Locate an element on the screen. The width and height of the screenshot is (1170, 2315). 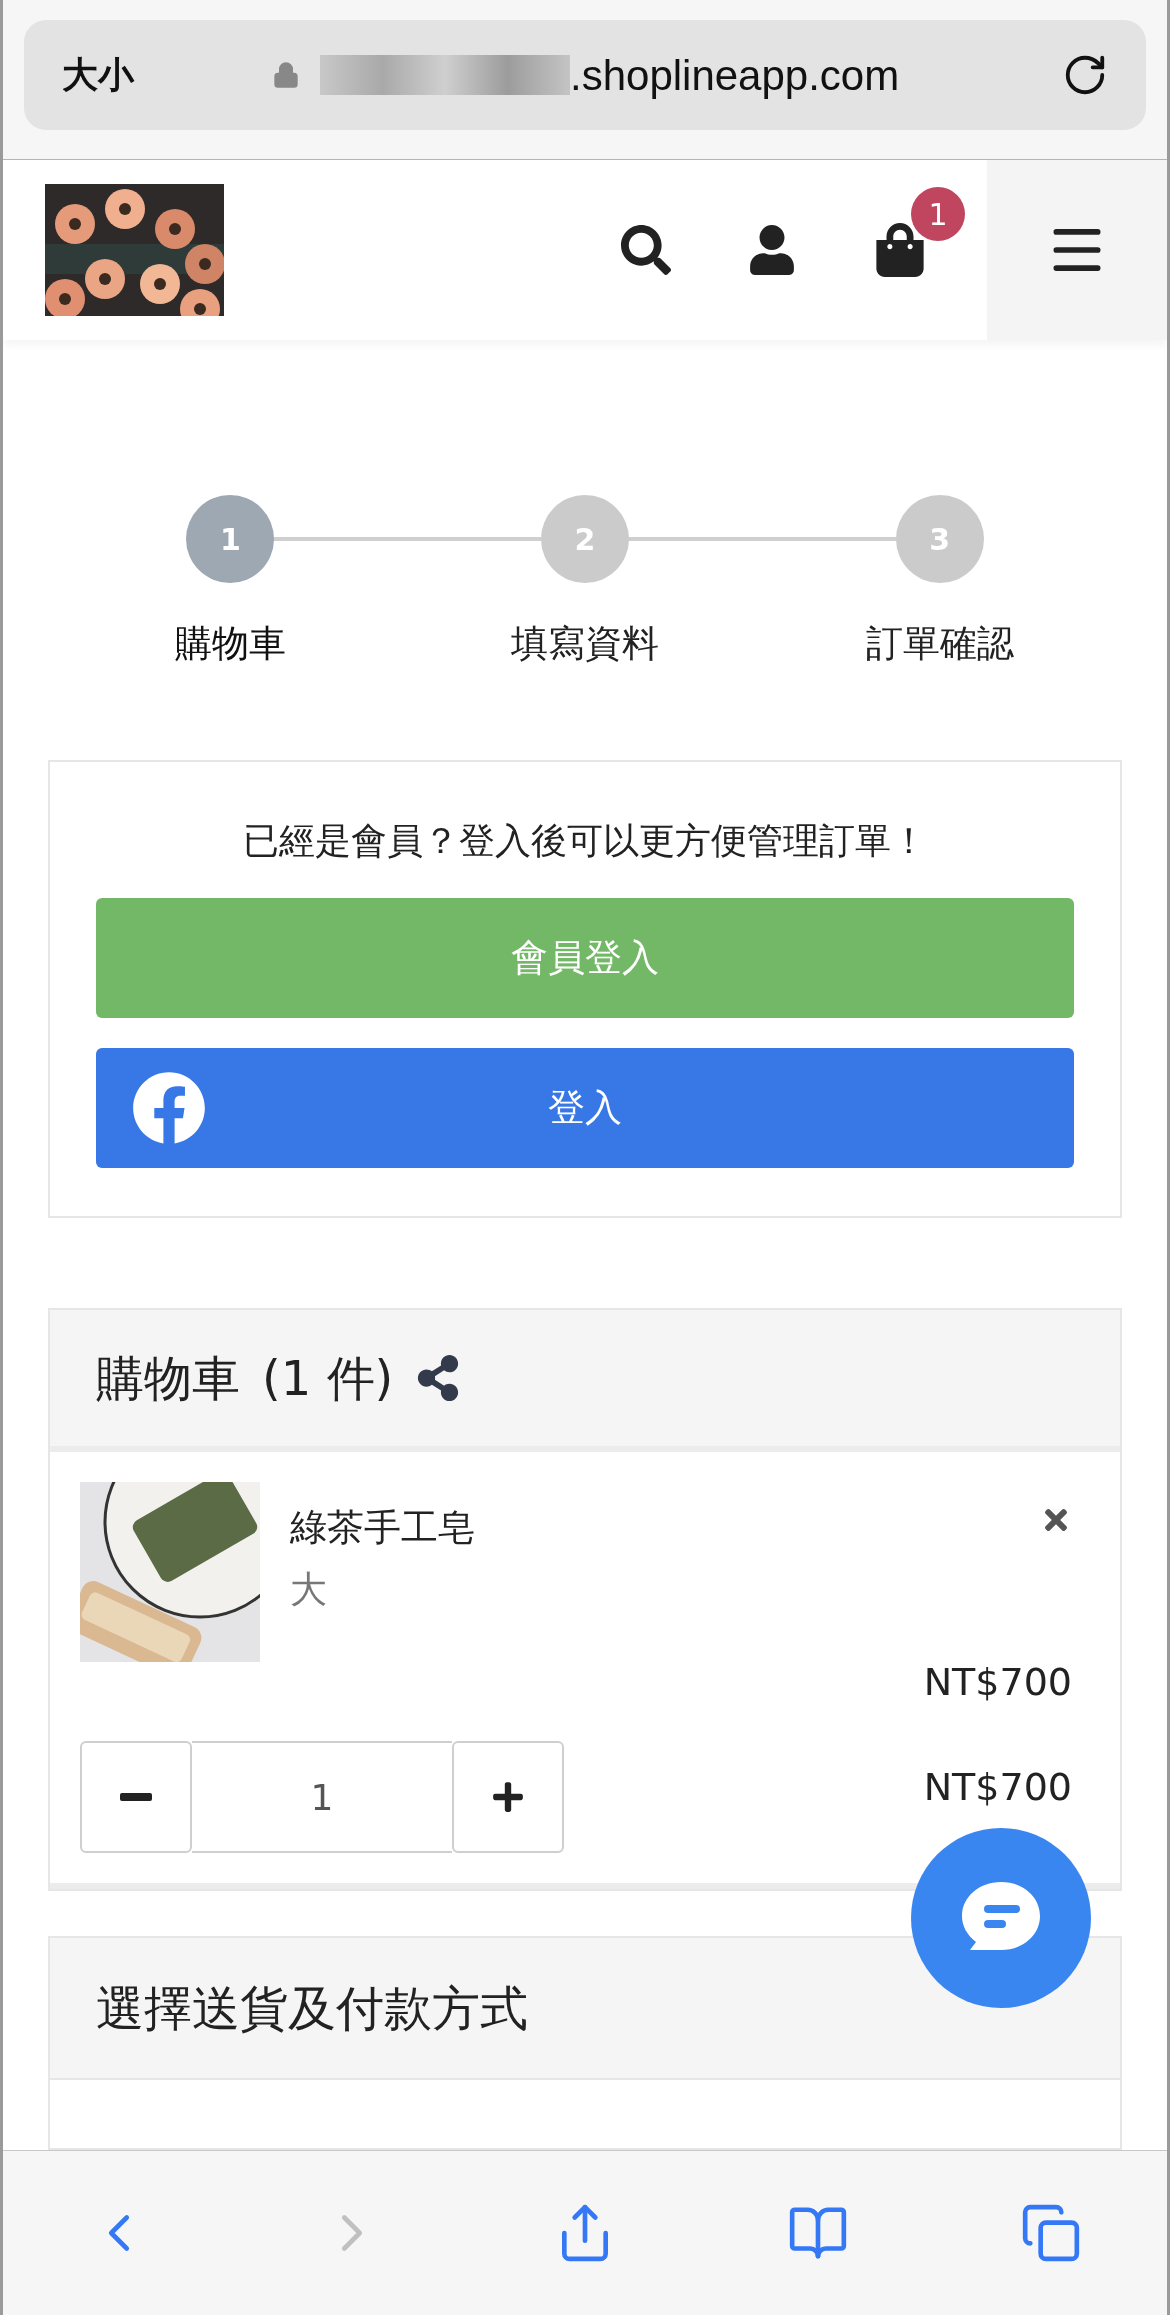
decrease-button is located at coordinates (136, 1797).